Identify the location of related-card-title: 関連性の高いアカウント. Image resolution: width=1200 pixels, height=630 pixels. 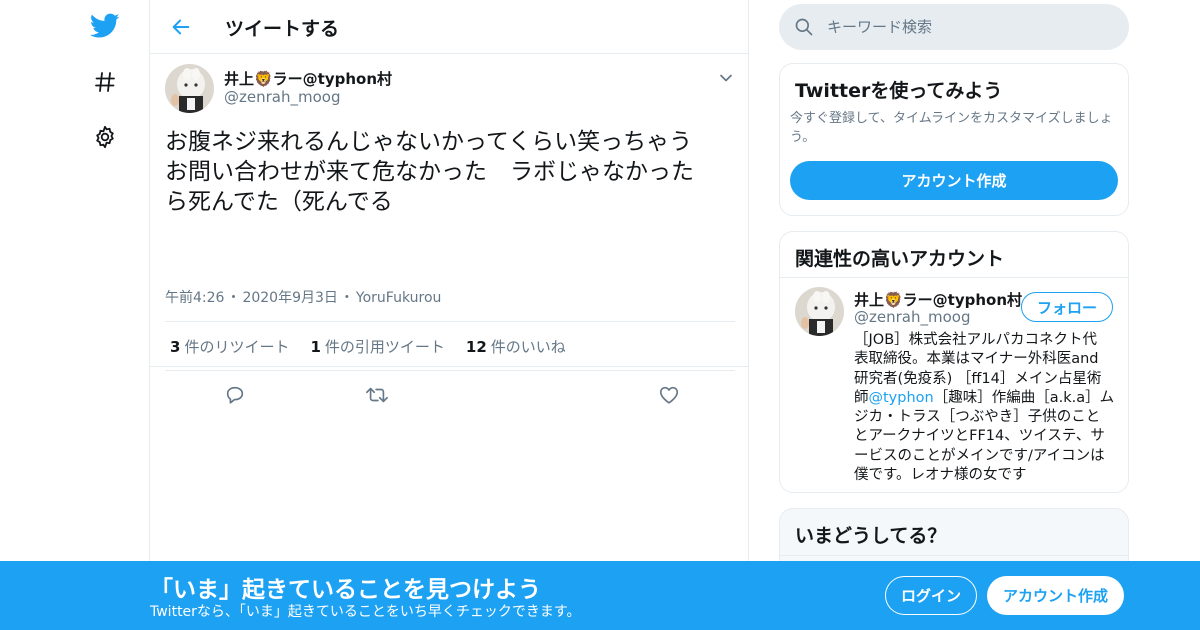
(900, 259).